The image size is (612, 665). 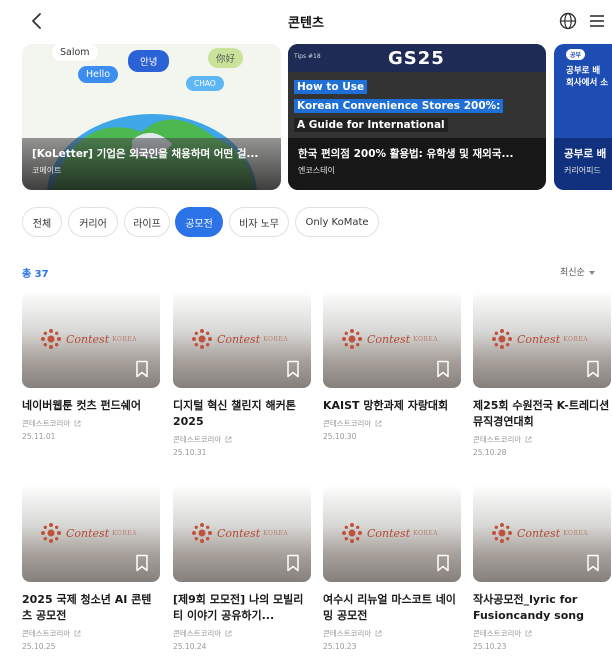 What do you see at coordinates (568, 21) in the screenshot?
I see `globe-icon` at bounding box center [568, 21].